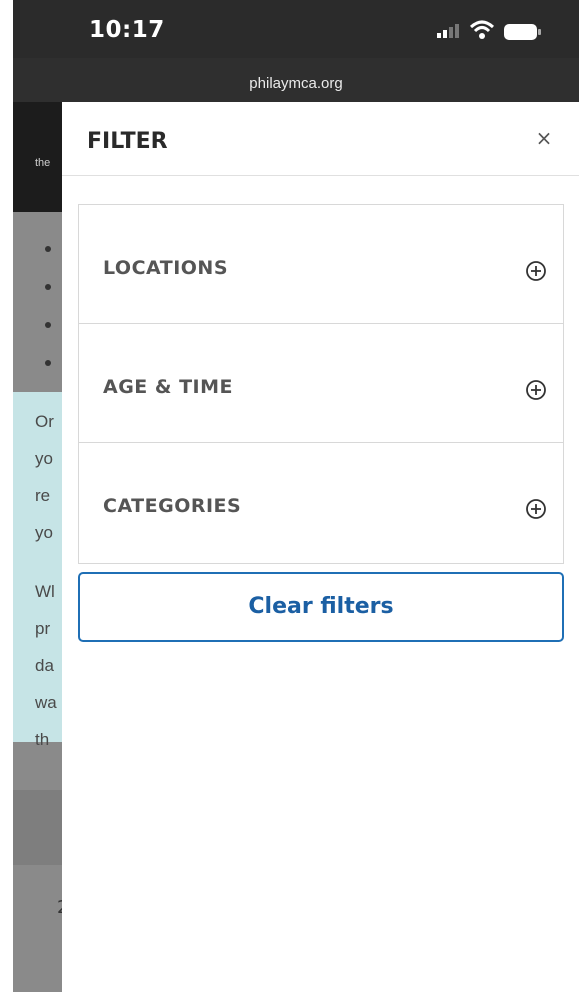 Image resolution: width=579 pixels, height=992 pixels. What do you see at coordinates (321, 607) in the screenshot?
I see `clear-filters-button: Clear filters` at bounding box center [321, 607].